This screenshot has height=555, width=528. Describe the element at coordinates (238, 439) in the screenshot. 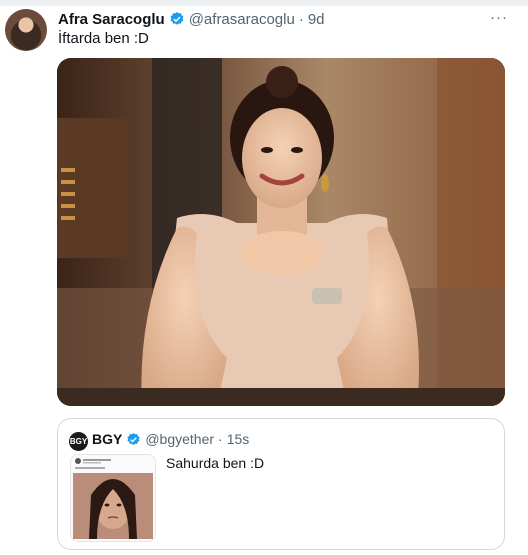

I see `quote-timestamp: 15s` at that location.